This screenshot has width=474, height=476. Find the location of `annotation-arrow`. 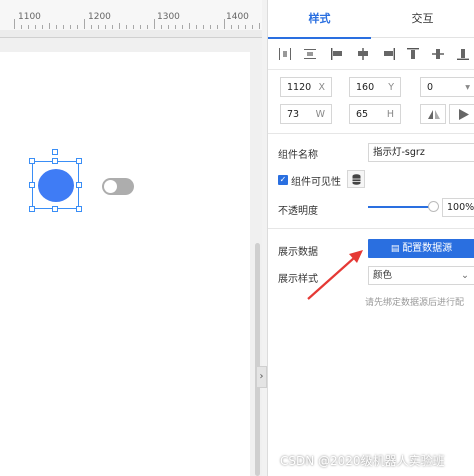

annotation-arrow is located at coordinates (335, 275).